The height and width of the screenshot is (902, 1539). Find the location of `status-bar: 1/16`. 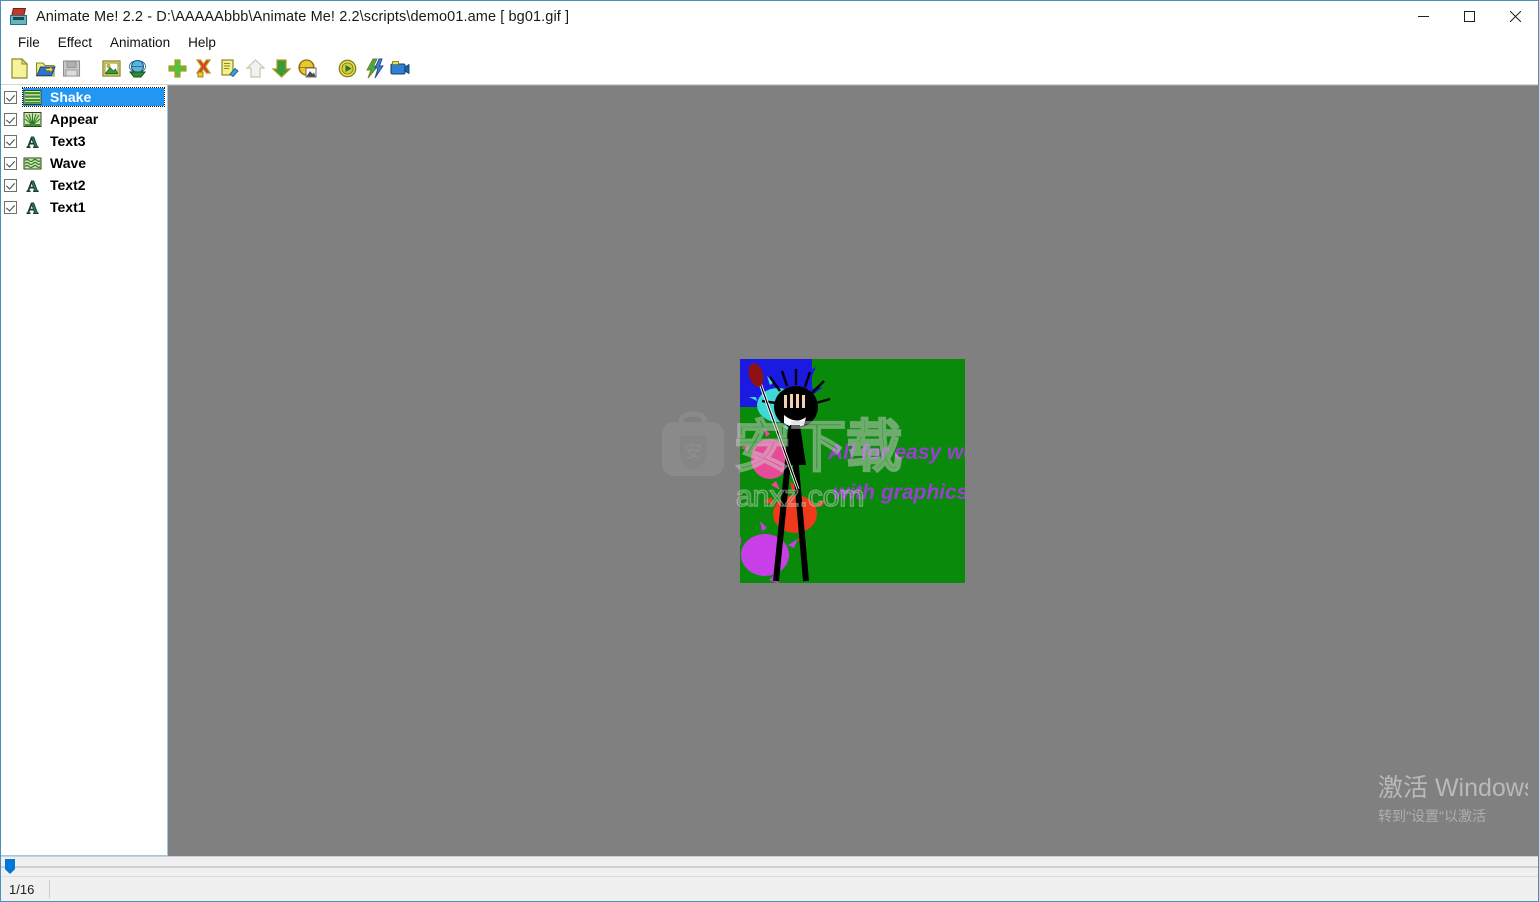

status-bar: 1/16 is located at coordinates (769, 888).